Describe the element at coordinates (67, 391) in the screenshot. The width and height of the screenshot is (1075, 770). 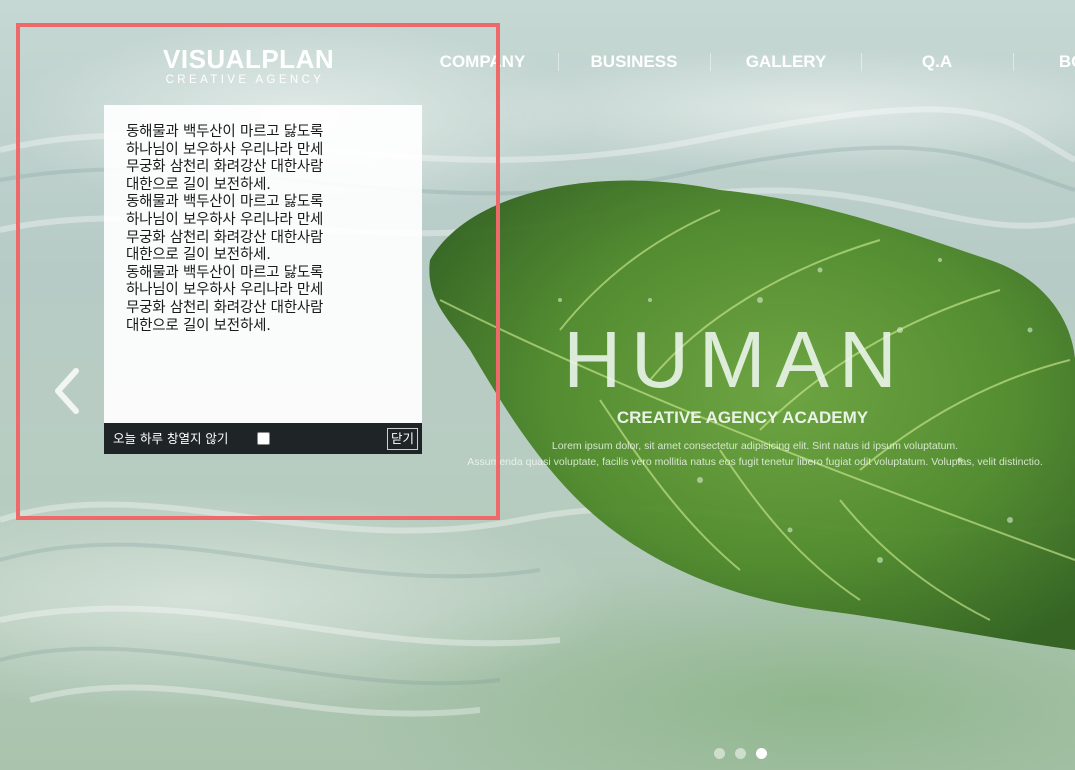
I see `chevron-left-icon` at that location.